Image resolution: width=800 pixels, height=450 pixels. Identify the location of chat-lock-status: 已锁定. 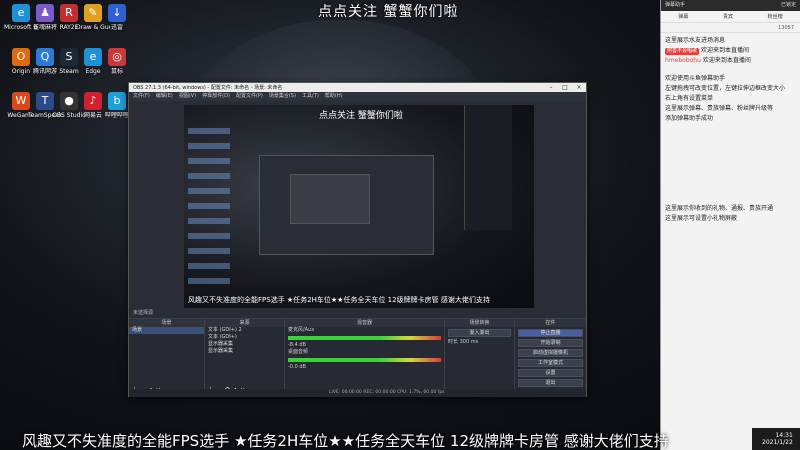
(788, 5).